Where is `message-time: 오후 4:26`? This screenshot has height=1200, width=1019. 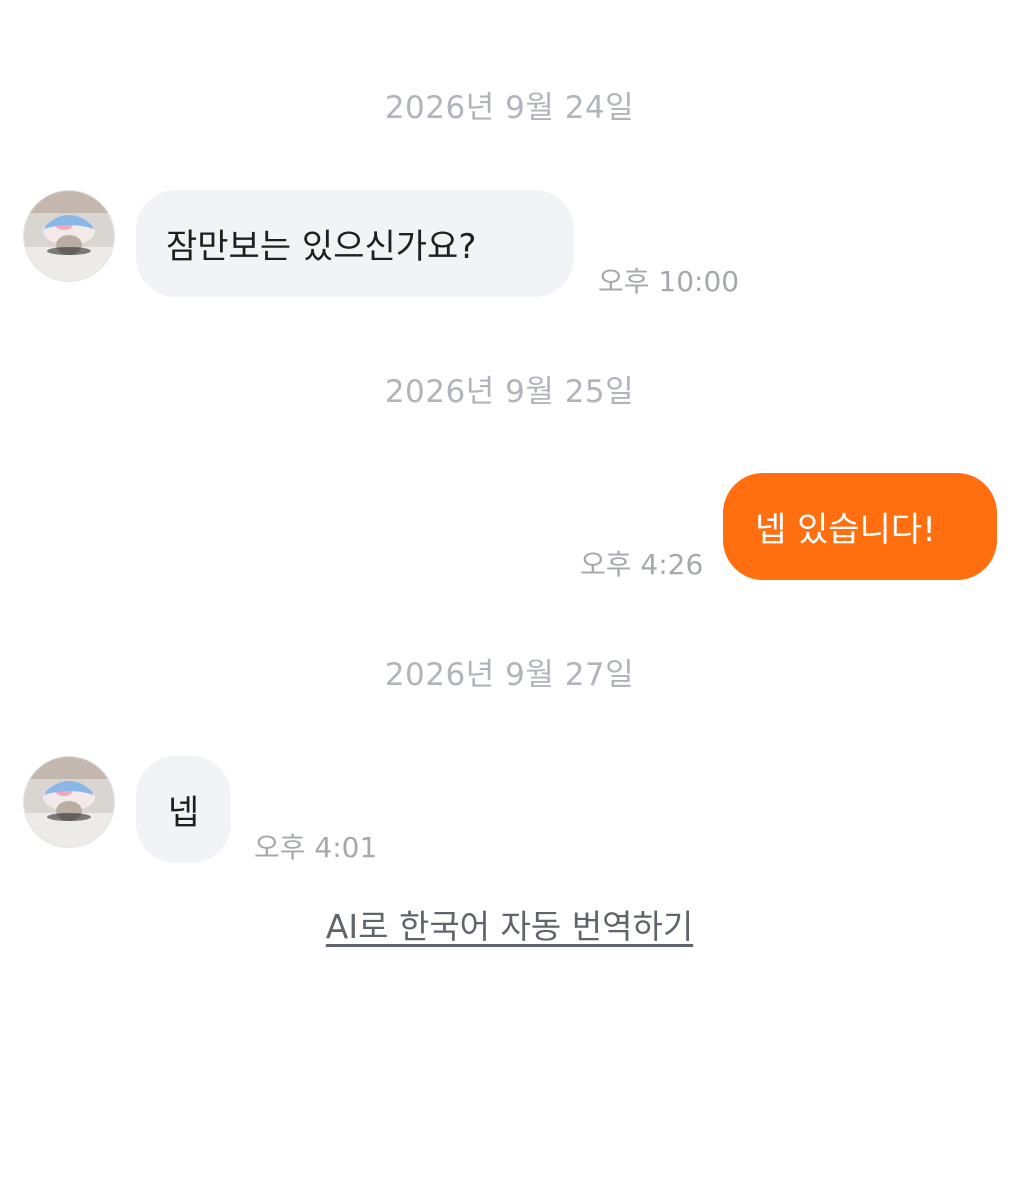
message-time: 오후 4:26 is located at coordinates (642, 564).